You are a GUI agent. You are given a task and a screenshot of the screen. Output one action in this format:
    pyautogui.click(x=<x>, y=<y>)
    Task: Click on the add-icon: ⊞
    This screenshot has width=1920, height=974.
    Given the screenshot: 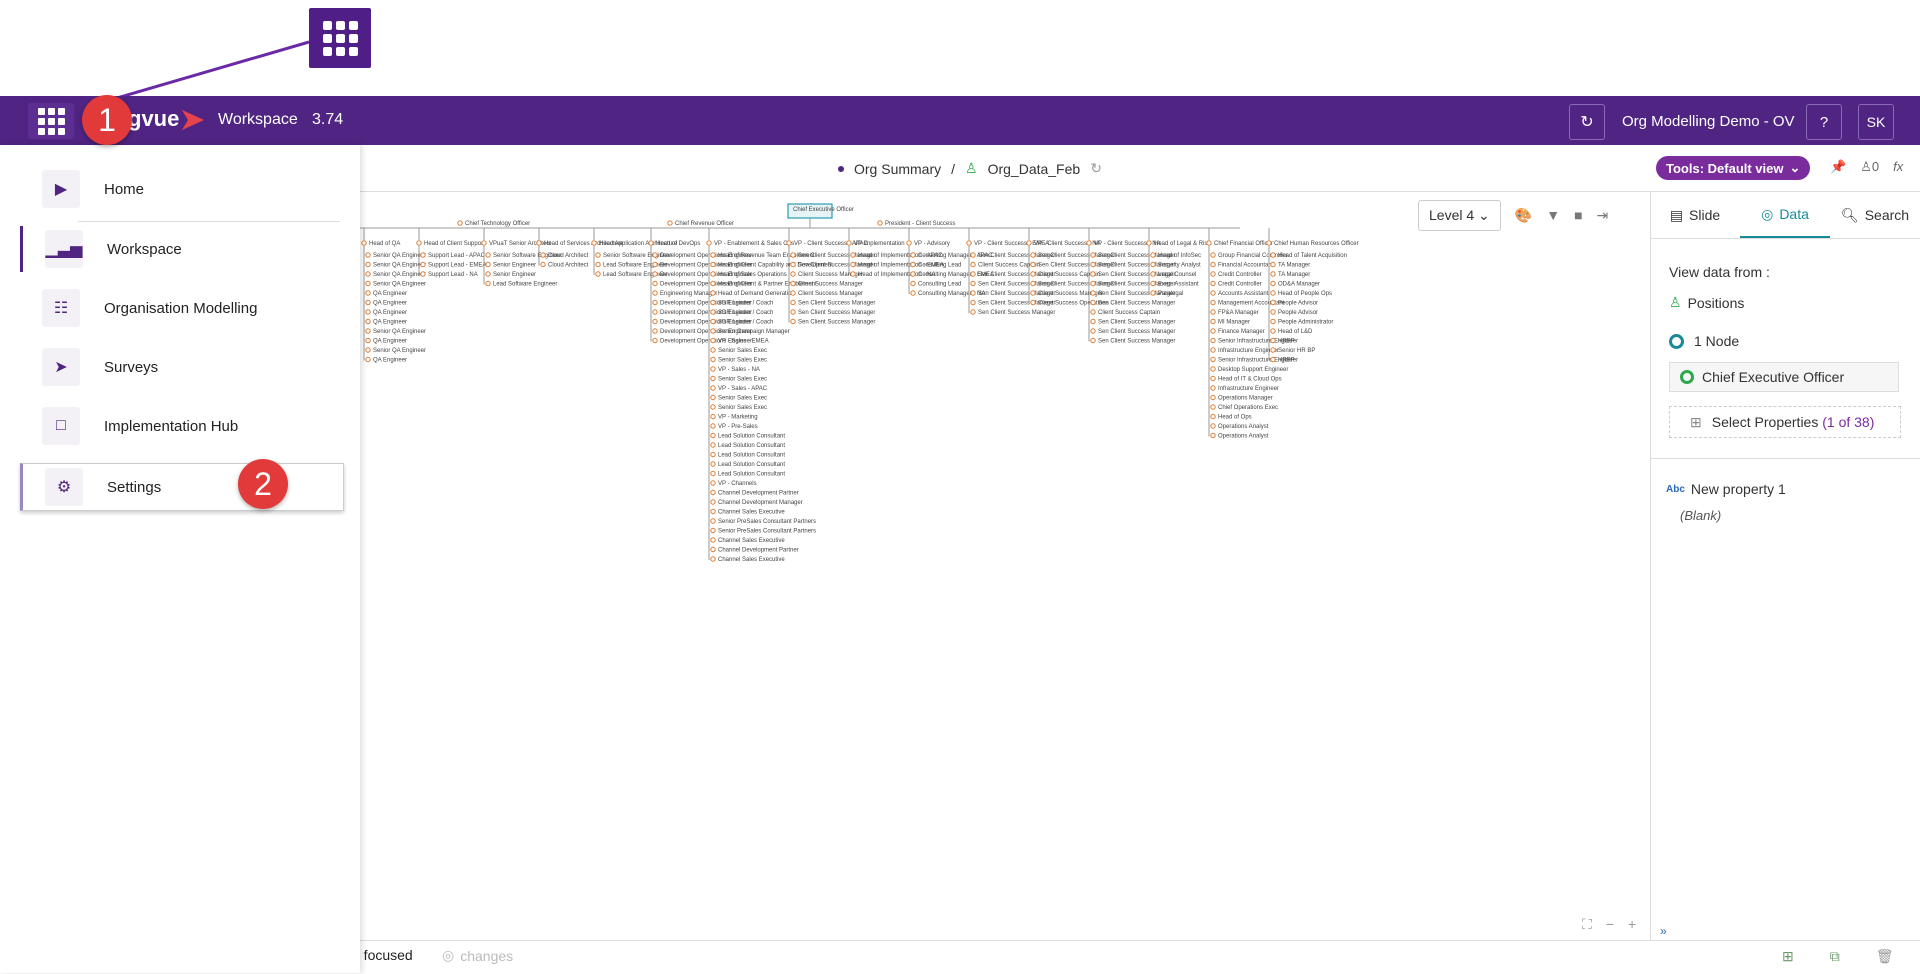 What is the action you would take?
    pyautogui.click(x=1788, y=956)
    